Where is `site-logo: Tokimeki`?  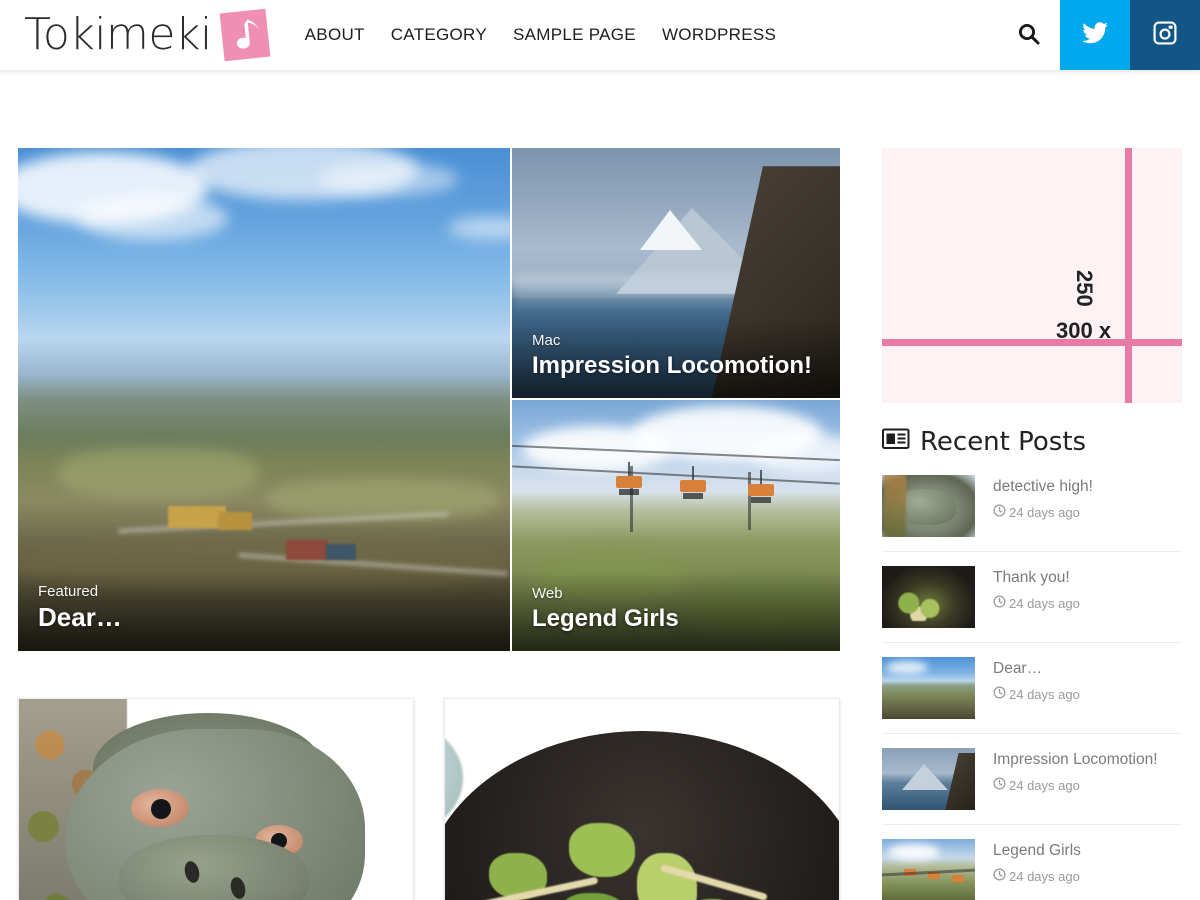
site-logo: Tokimeki is located at coordinates (139, 35).